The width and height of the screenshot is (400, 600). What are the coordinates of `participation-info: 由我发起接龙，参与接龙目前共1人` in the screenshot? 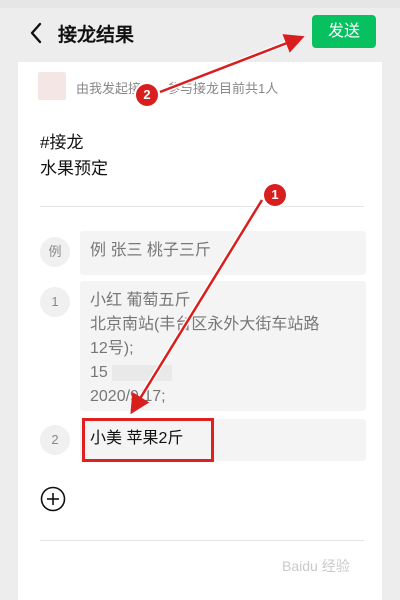 It's located at (177, 88).